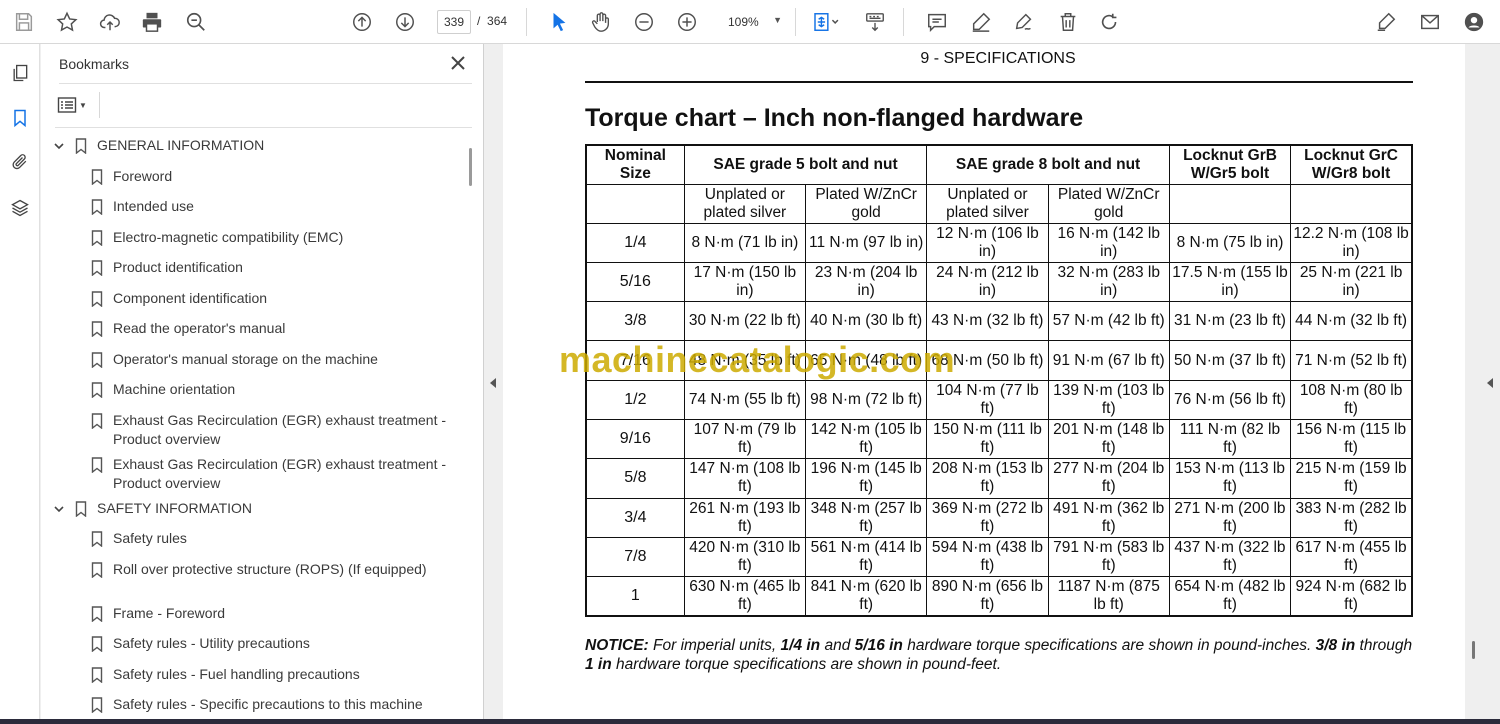 The width and height of the screenshot is (1500, 724). Describe the element at coordinates (254, 269) in the screenshot. I see `bookmark-item: Product identification` at that location.